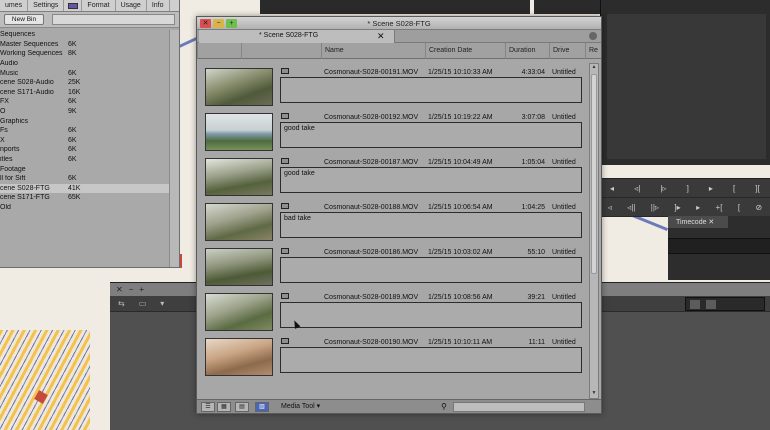  What do you see at coordinates (637, 188) in the screenshot?
I see `prev-frame-icon: ◃|` at bounding box center [637, 188].